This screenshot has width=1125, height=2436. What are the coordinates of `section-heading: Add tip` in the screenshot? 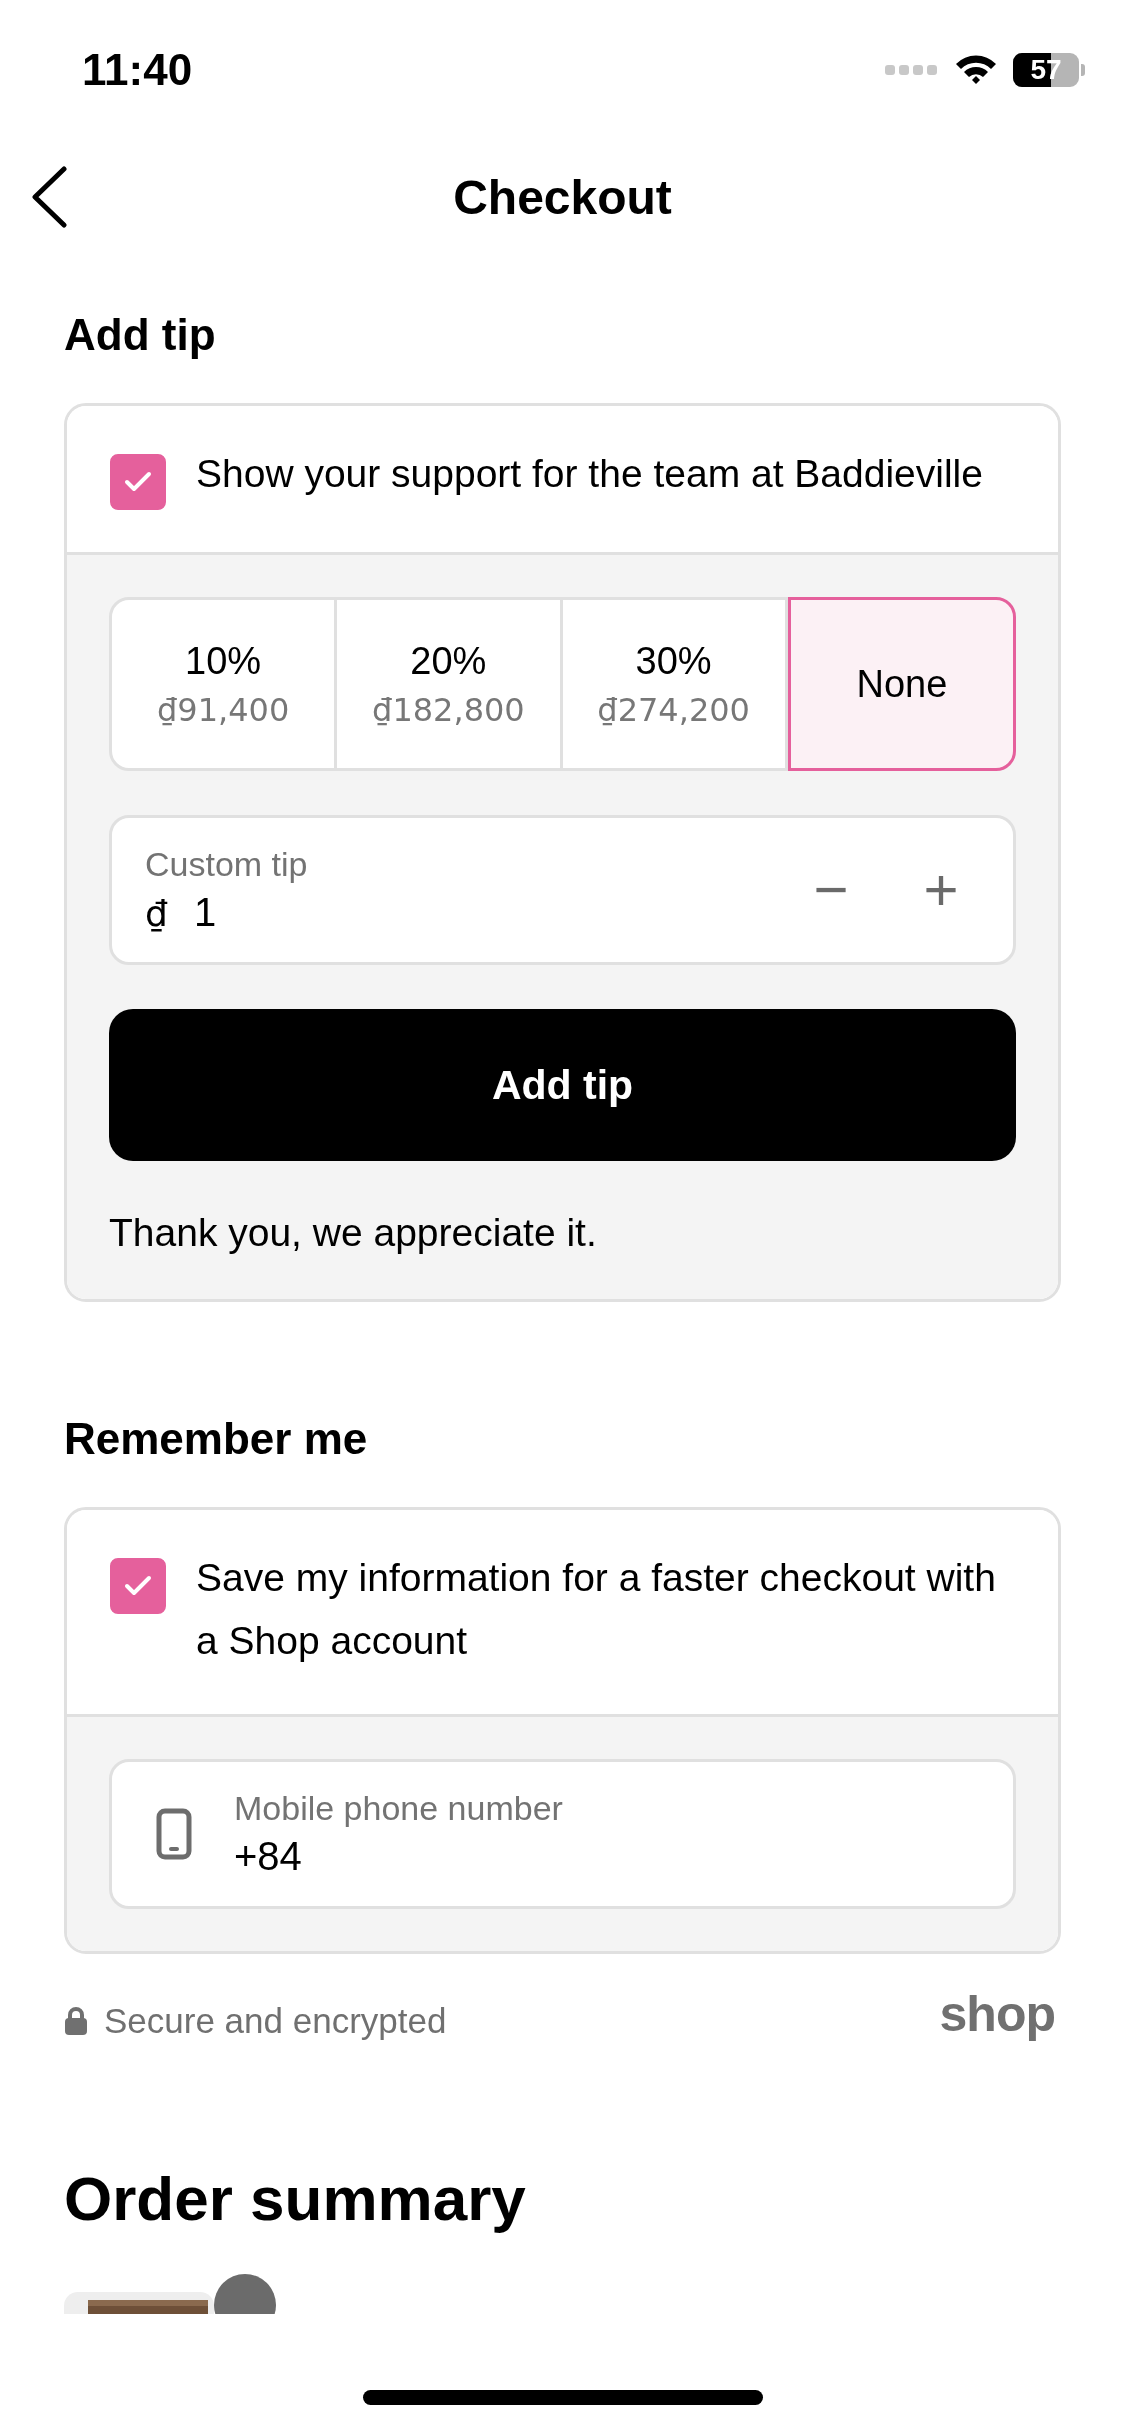 It's located at (140, 335).